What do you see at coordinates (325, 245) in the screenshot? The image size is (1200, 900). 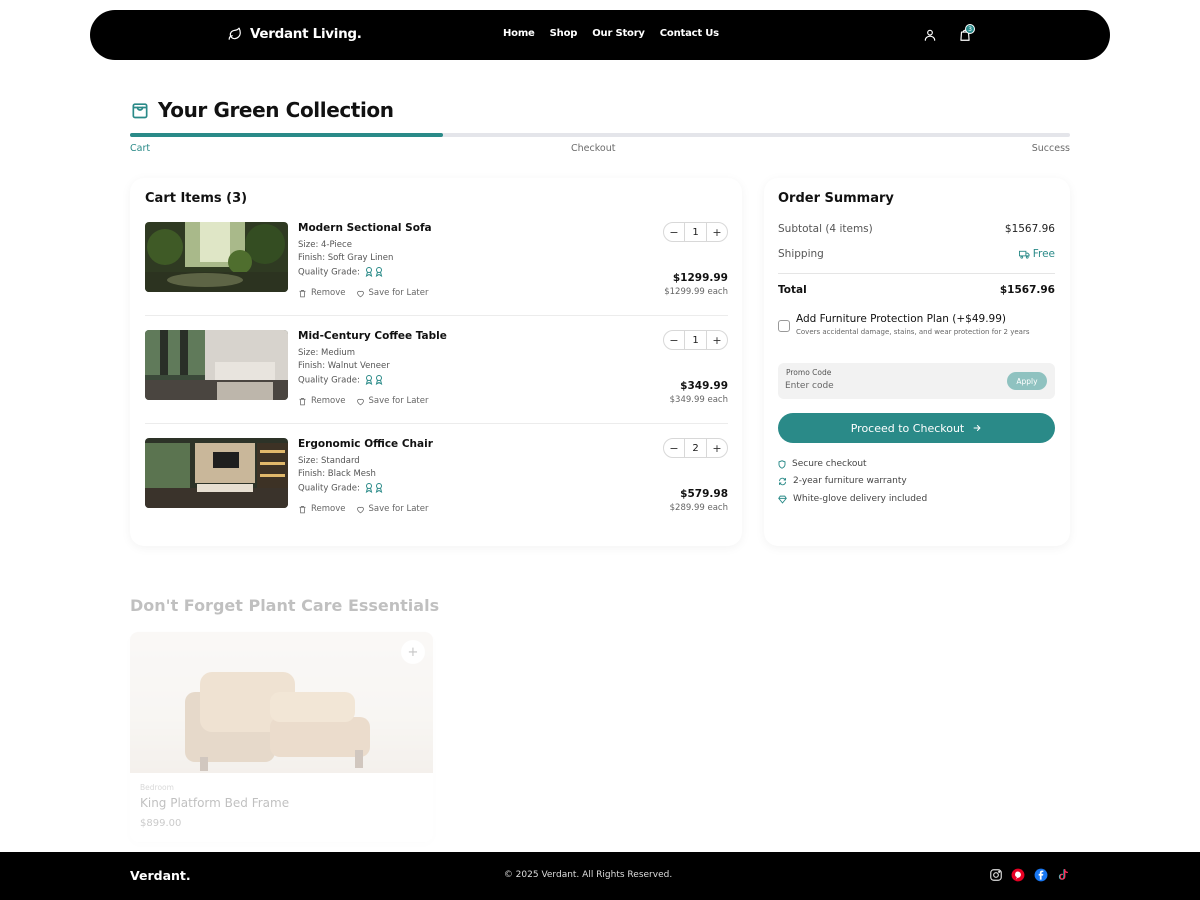 I see `product-size: Size: 4-Piece` at bounding box center [325, 245].